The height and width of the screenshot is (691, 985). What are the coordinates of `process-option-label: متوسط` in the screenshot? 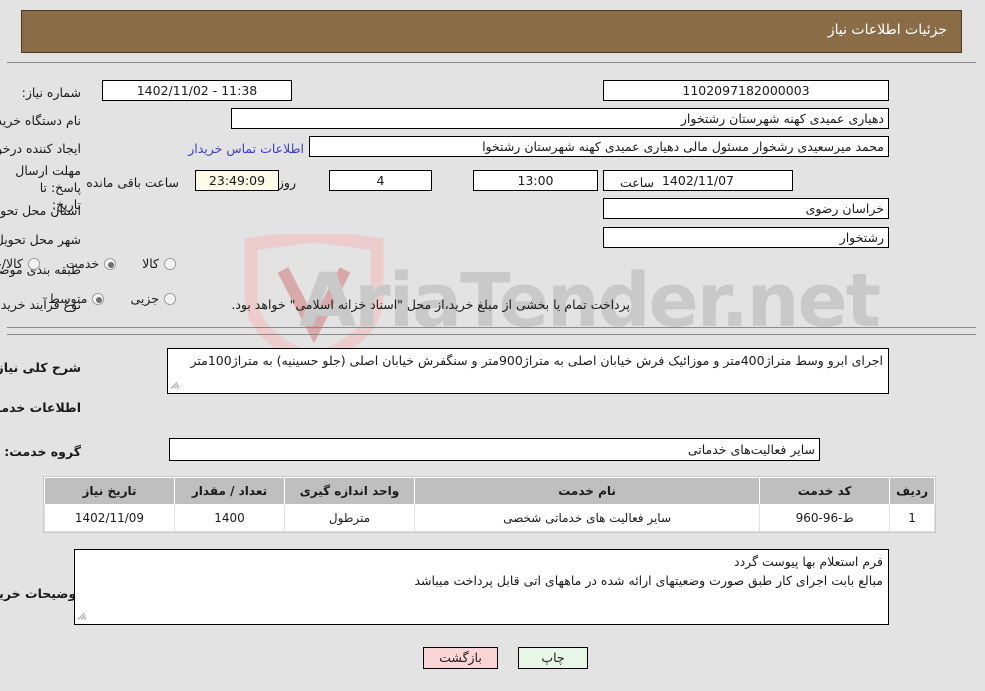 It's located at (69, 298).